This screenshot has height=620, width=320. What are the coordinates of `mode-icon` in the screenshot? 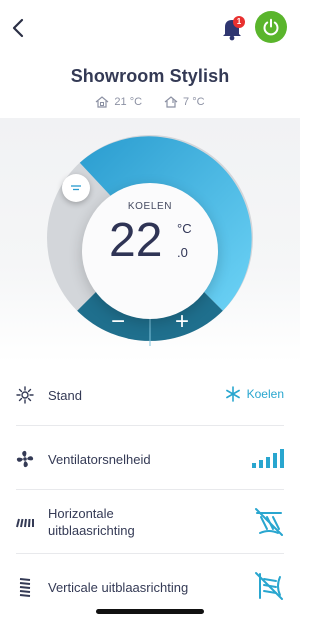 It's located at (25, 395).